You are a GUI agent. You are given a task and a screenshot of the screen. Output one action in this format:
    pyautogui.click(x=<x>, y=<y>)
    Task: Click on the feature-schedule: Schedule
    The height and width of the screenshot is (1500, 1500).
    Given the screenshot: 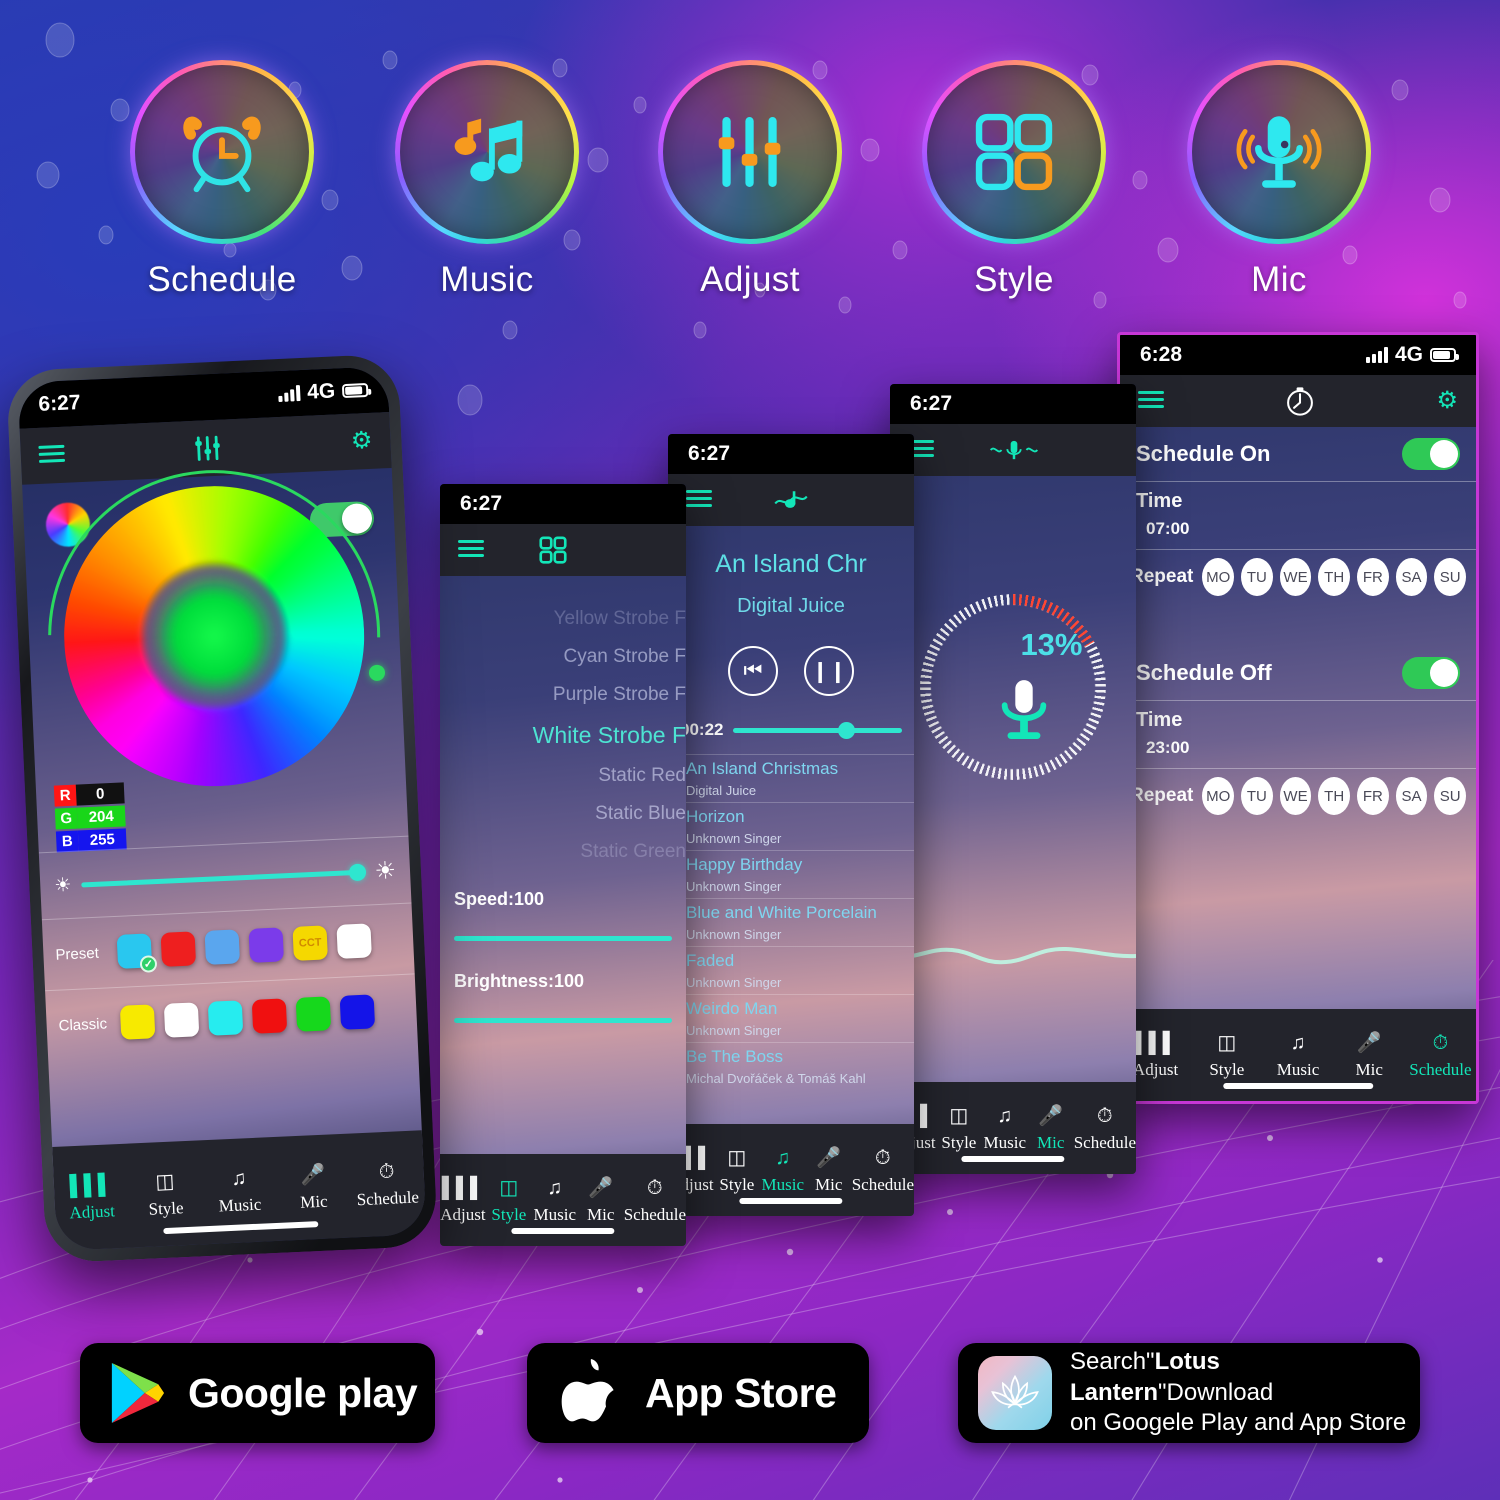 What is the action you would take?
    pyautogui.click(x=222, y=180)
    